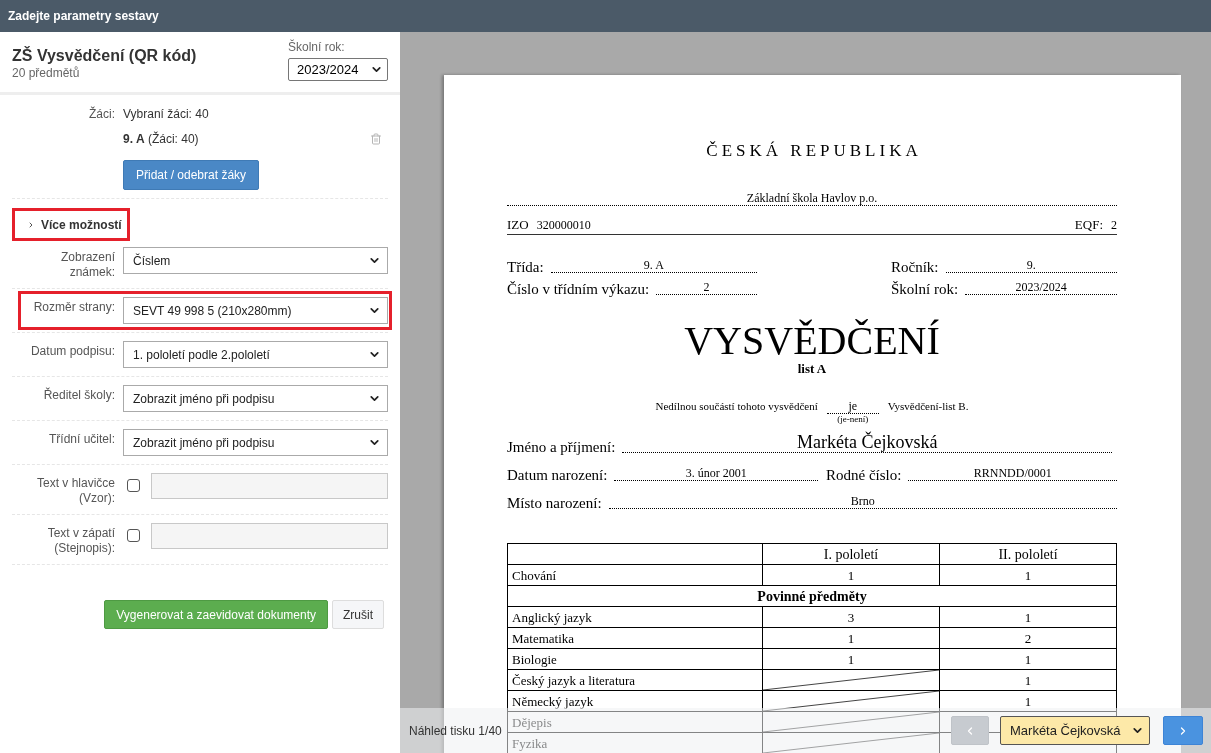 The width and height of the screenshot is (1211, 753). I want to click on student-select: Markéta Čejkovská, so click(1075, 730).